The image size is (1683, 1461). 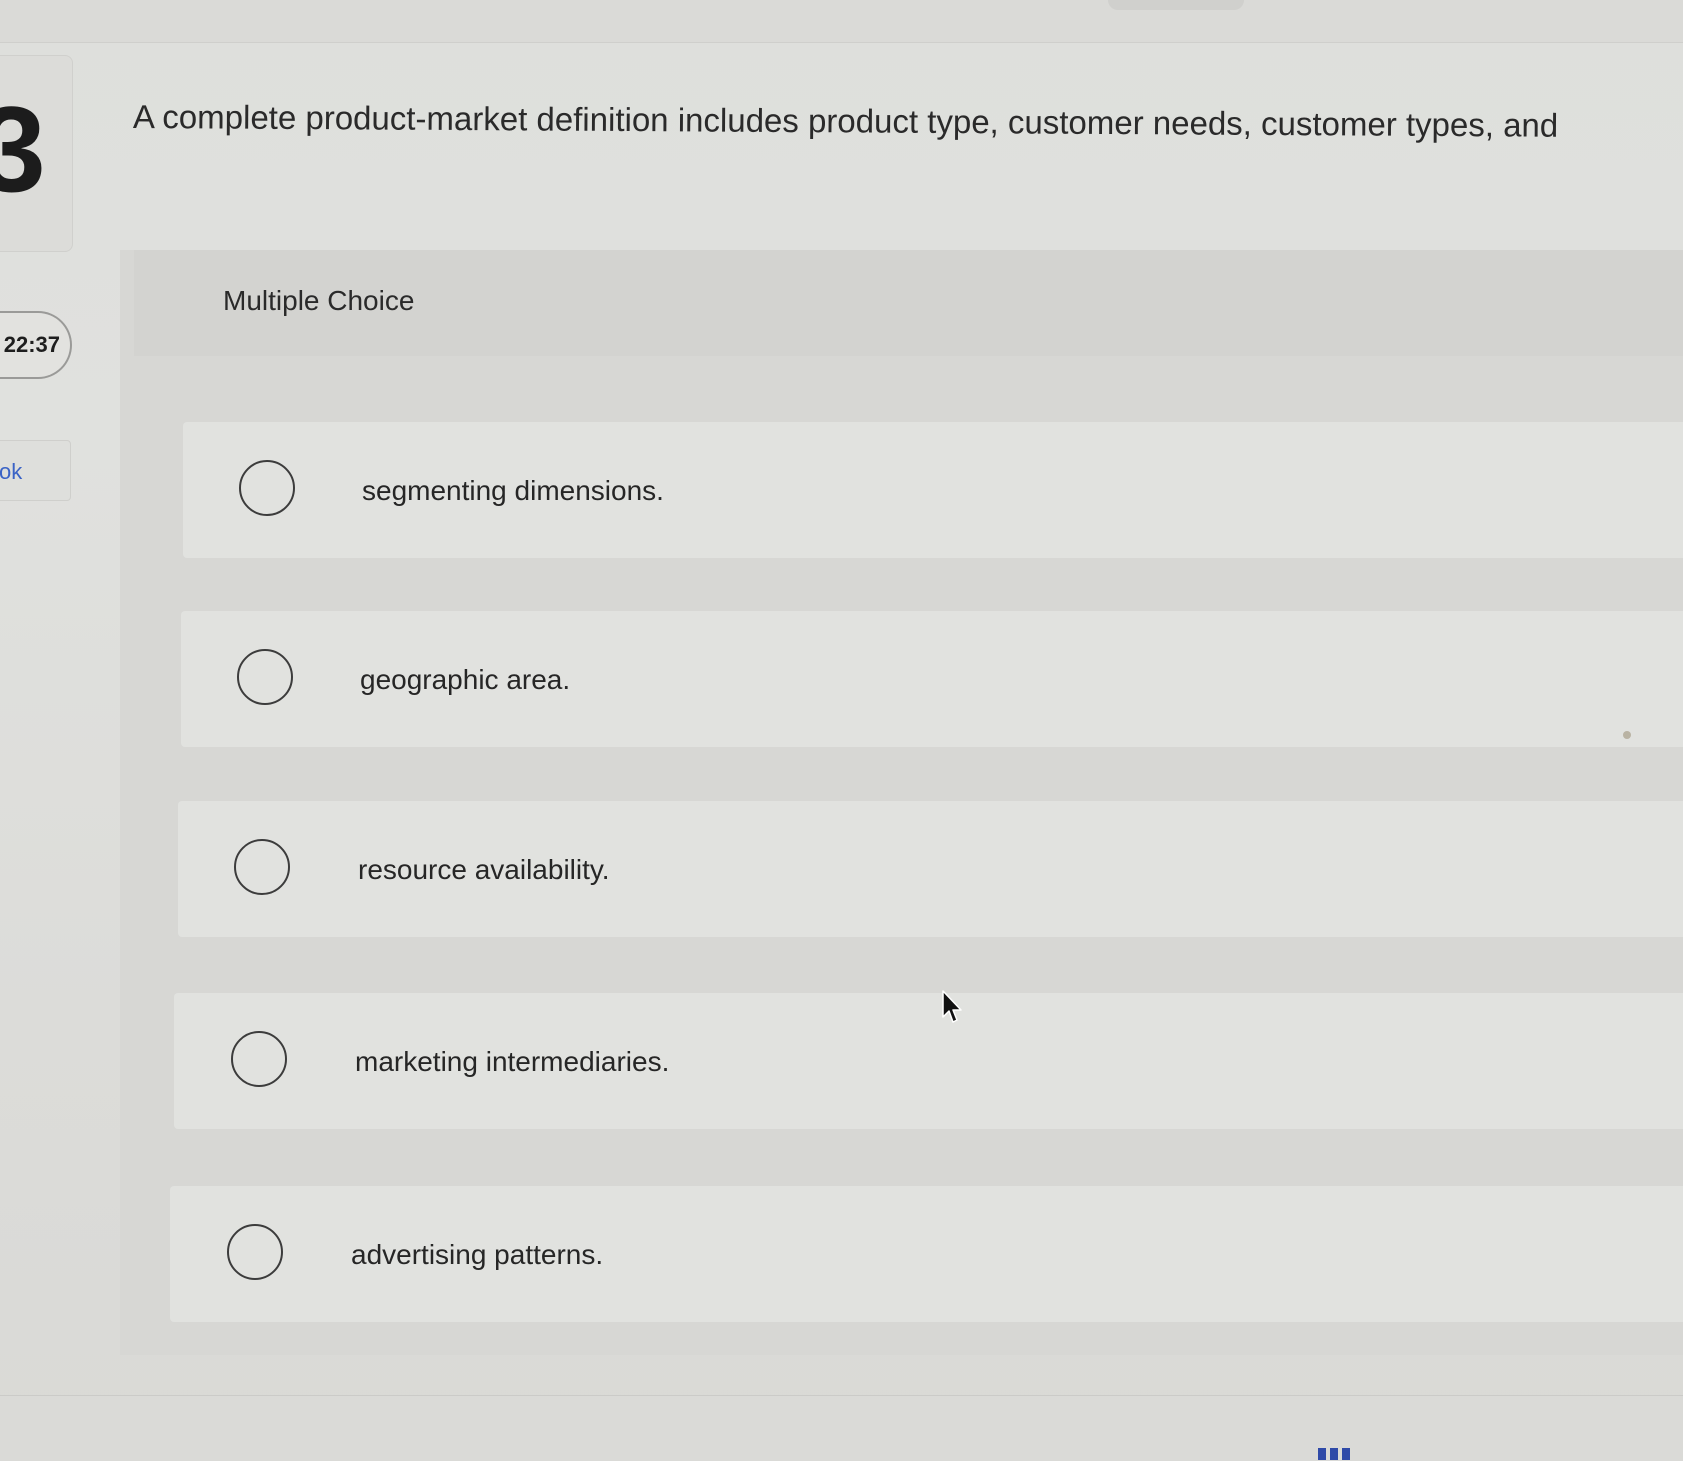 I want to click on choice-row: segmenting dimensions., so click(x=933, y=490).